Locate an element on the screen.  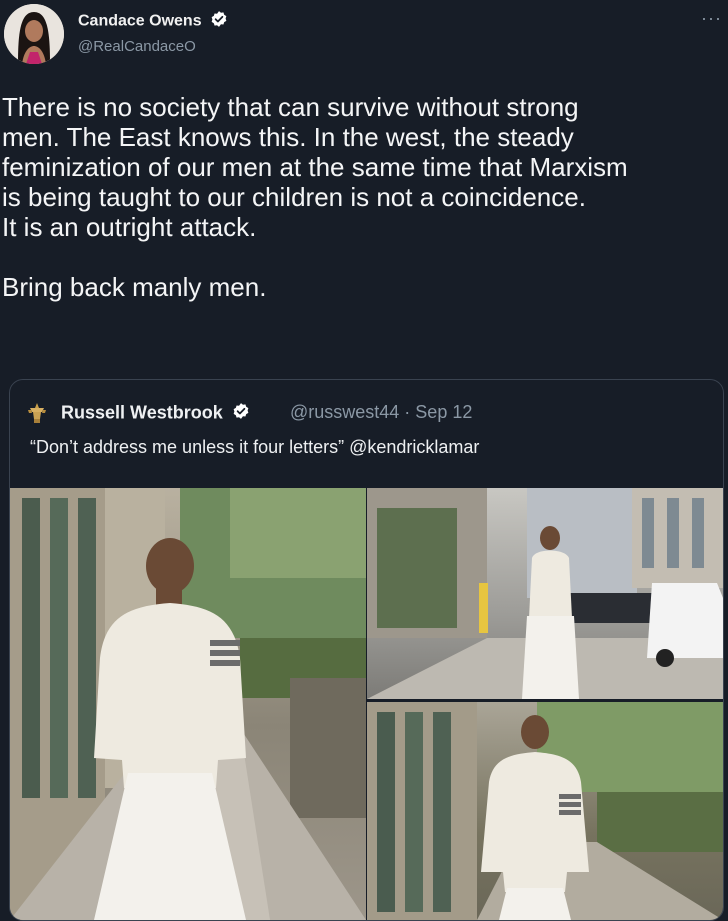
author-photo is located at coordinates (34, 34).